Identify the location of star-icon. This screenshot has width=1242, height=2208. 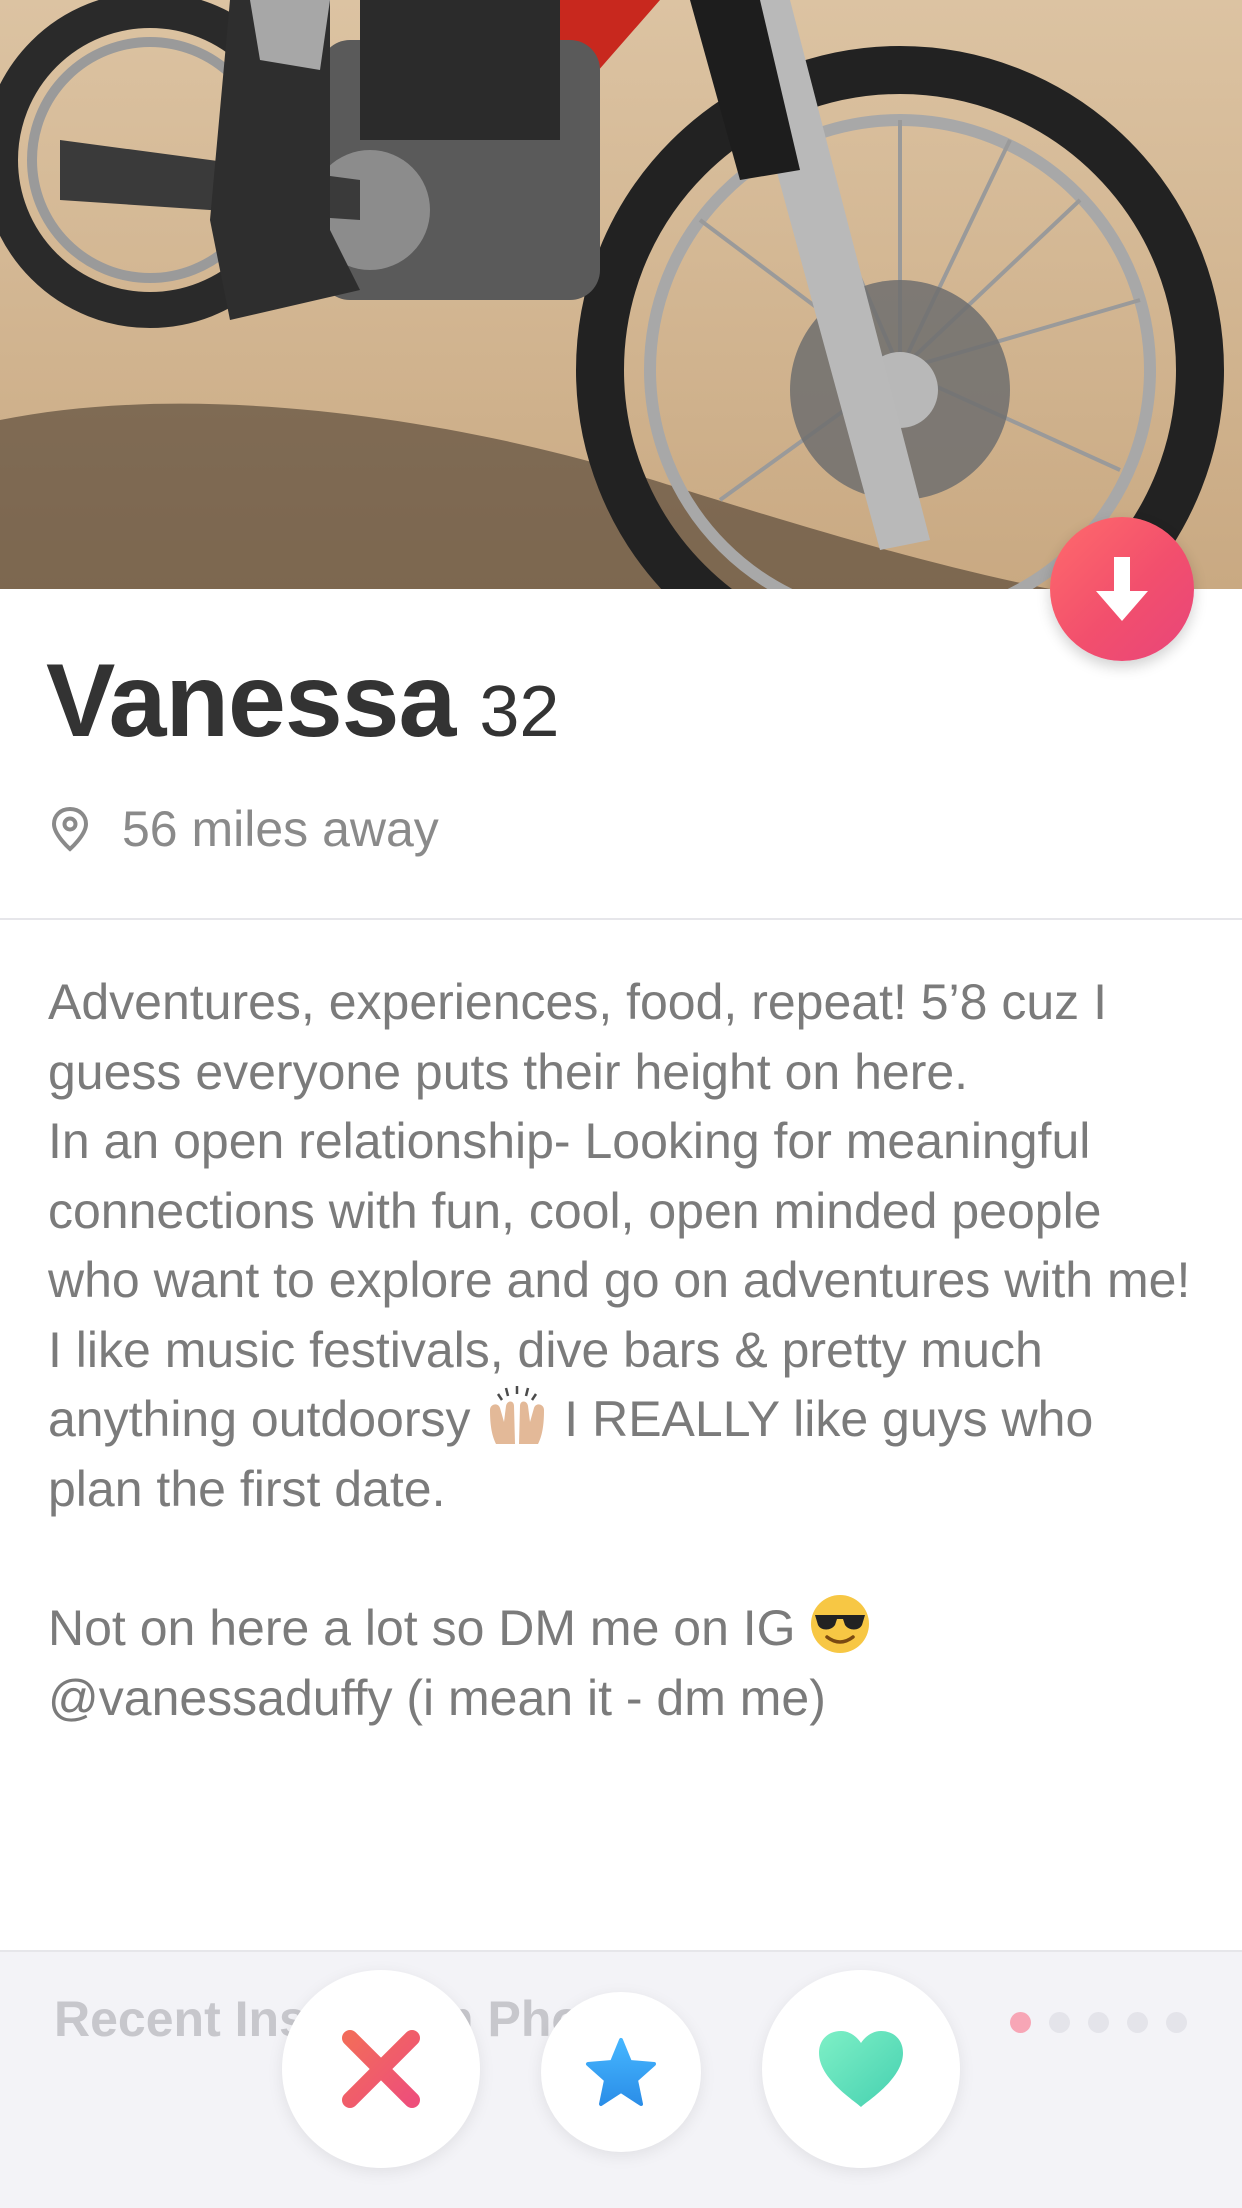
(621, 2072).